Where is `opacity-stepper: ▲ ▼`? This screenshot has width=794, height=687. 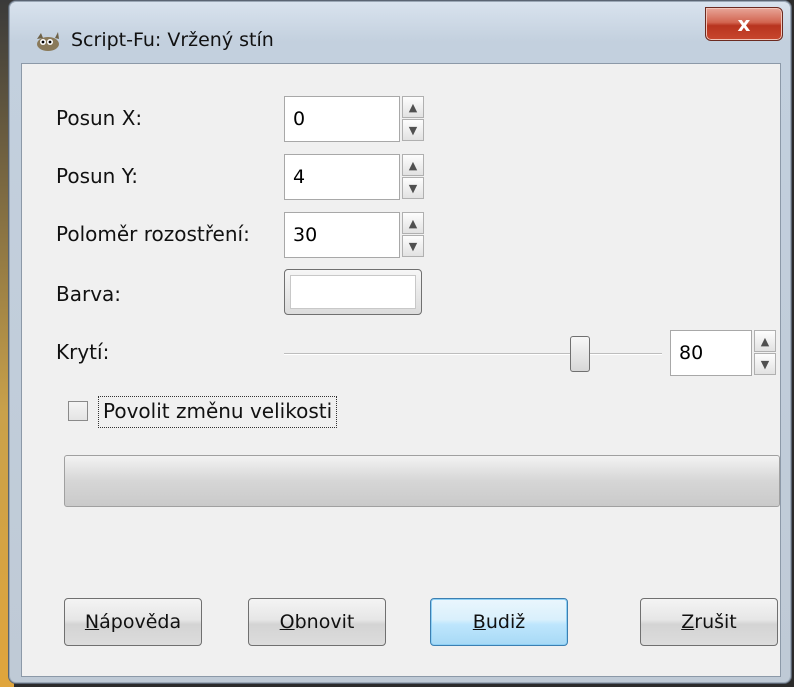
opacity-stepper: ▲ ▼ is located at coordinates (765, 353).